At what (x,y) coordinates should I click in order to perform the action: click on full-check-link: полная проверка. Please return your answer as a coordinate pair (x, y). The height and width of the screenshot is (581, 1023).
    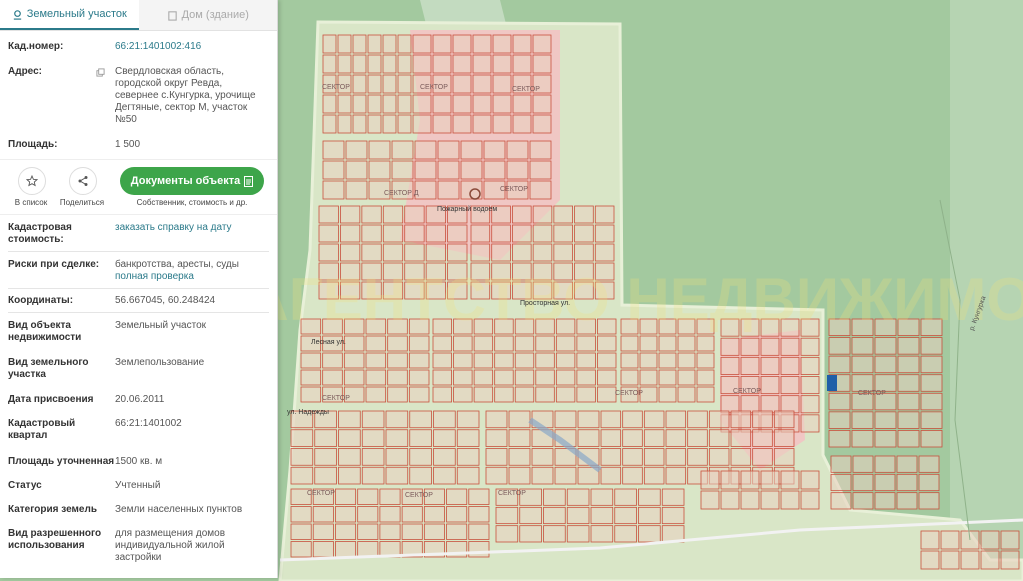
    Looking at the image, I should click on (192, 277).